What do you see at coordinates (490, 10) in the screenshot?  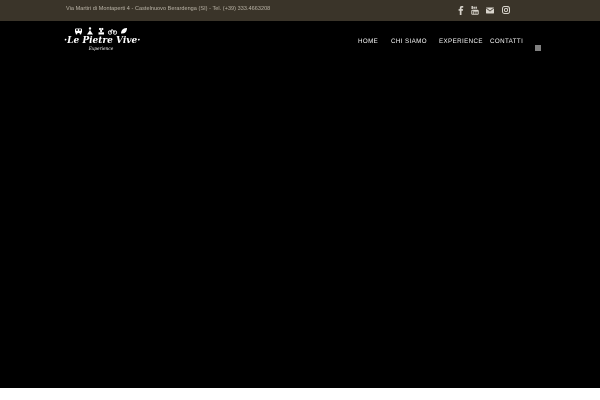 I see `envelope-icon` at bounding box center [490, 10].